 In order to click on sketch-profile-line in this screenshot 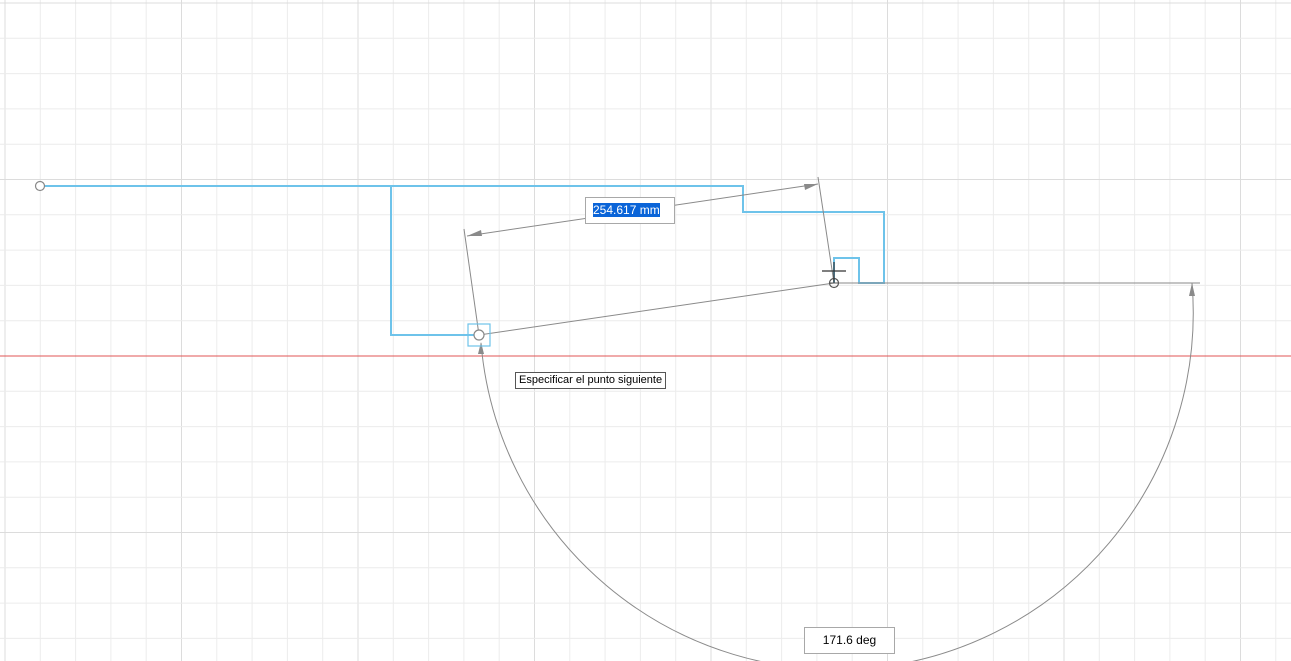, I will do `click(462, 234)`.